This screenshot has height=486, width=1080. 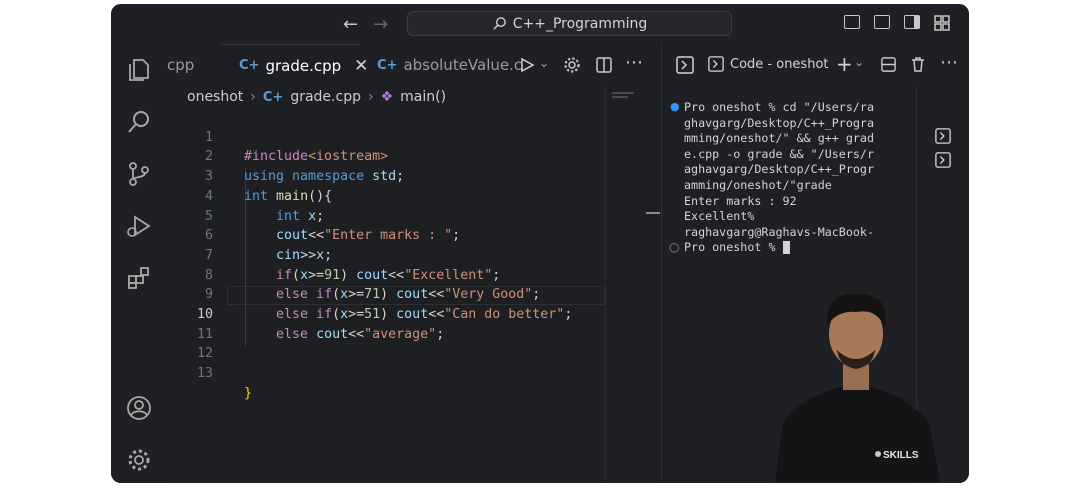 I want to click on webcam-overlay: SKILLS, so click(x=855, y=382).